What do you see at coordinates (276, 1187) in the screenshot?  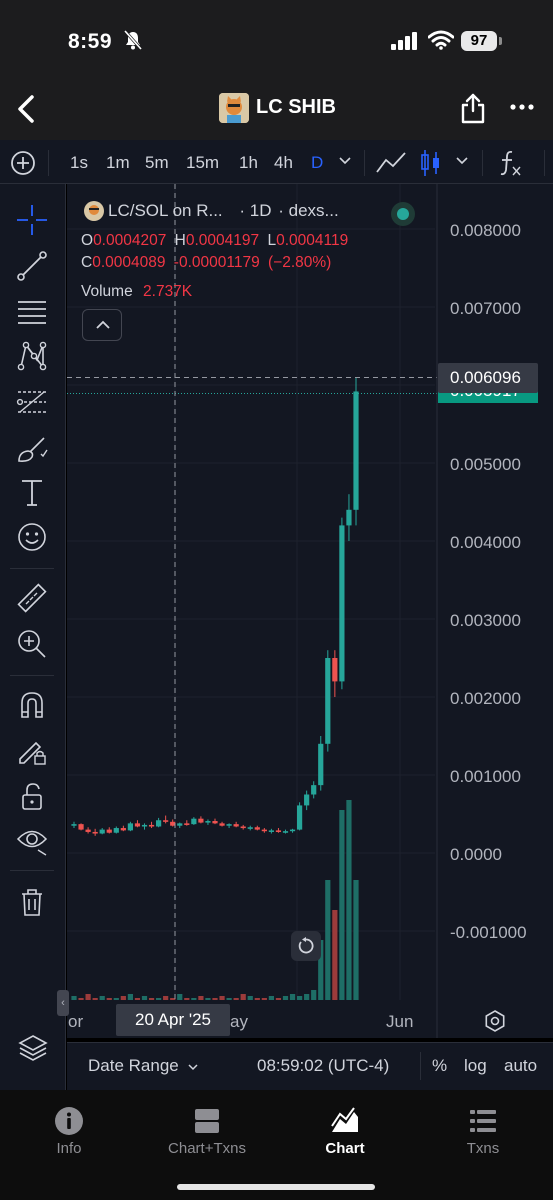 I see `home-indicator` at bounding box center [276, 1187].